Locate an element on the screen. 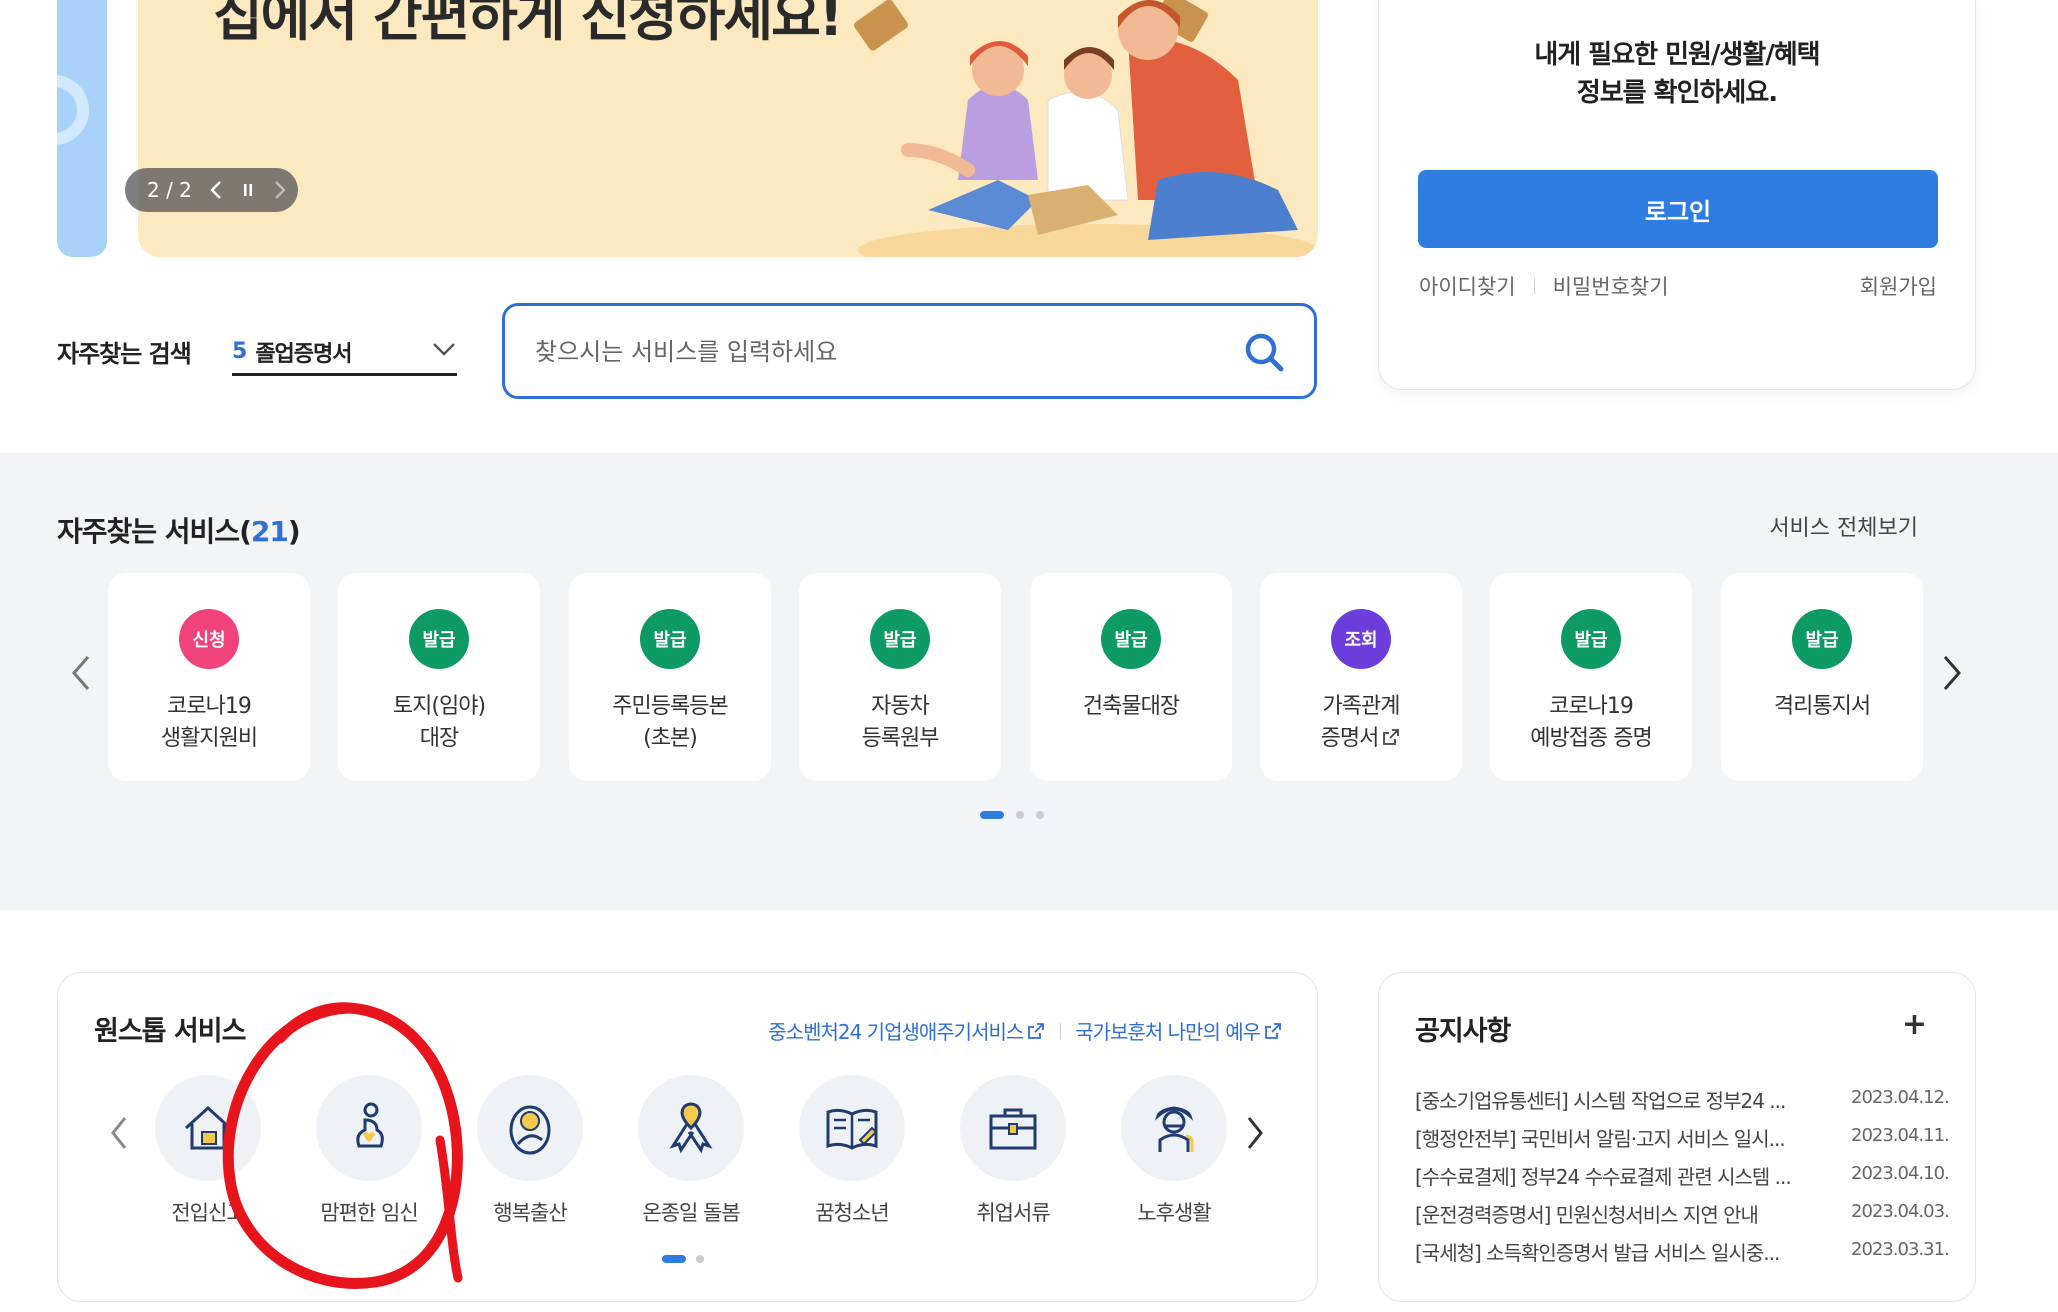  services-count: 21 is located at coordinates (269, 531).